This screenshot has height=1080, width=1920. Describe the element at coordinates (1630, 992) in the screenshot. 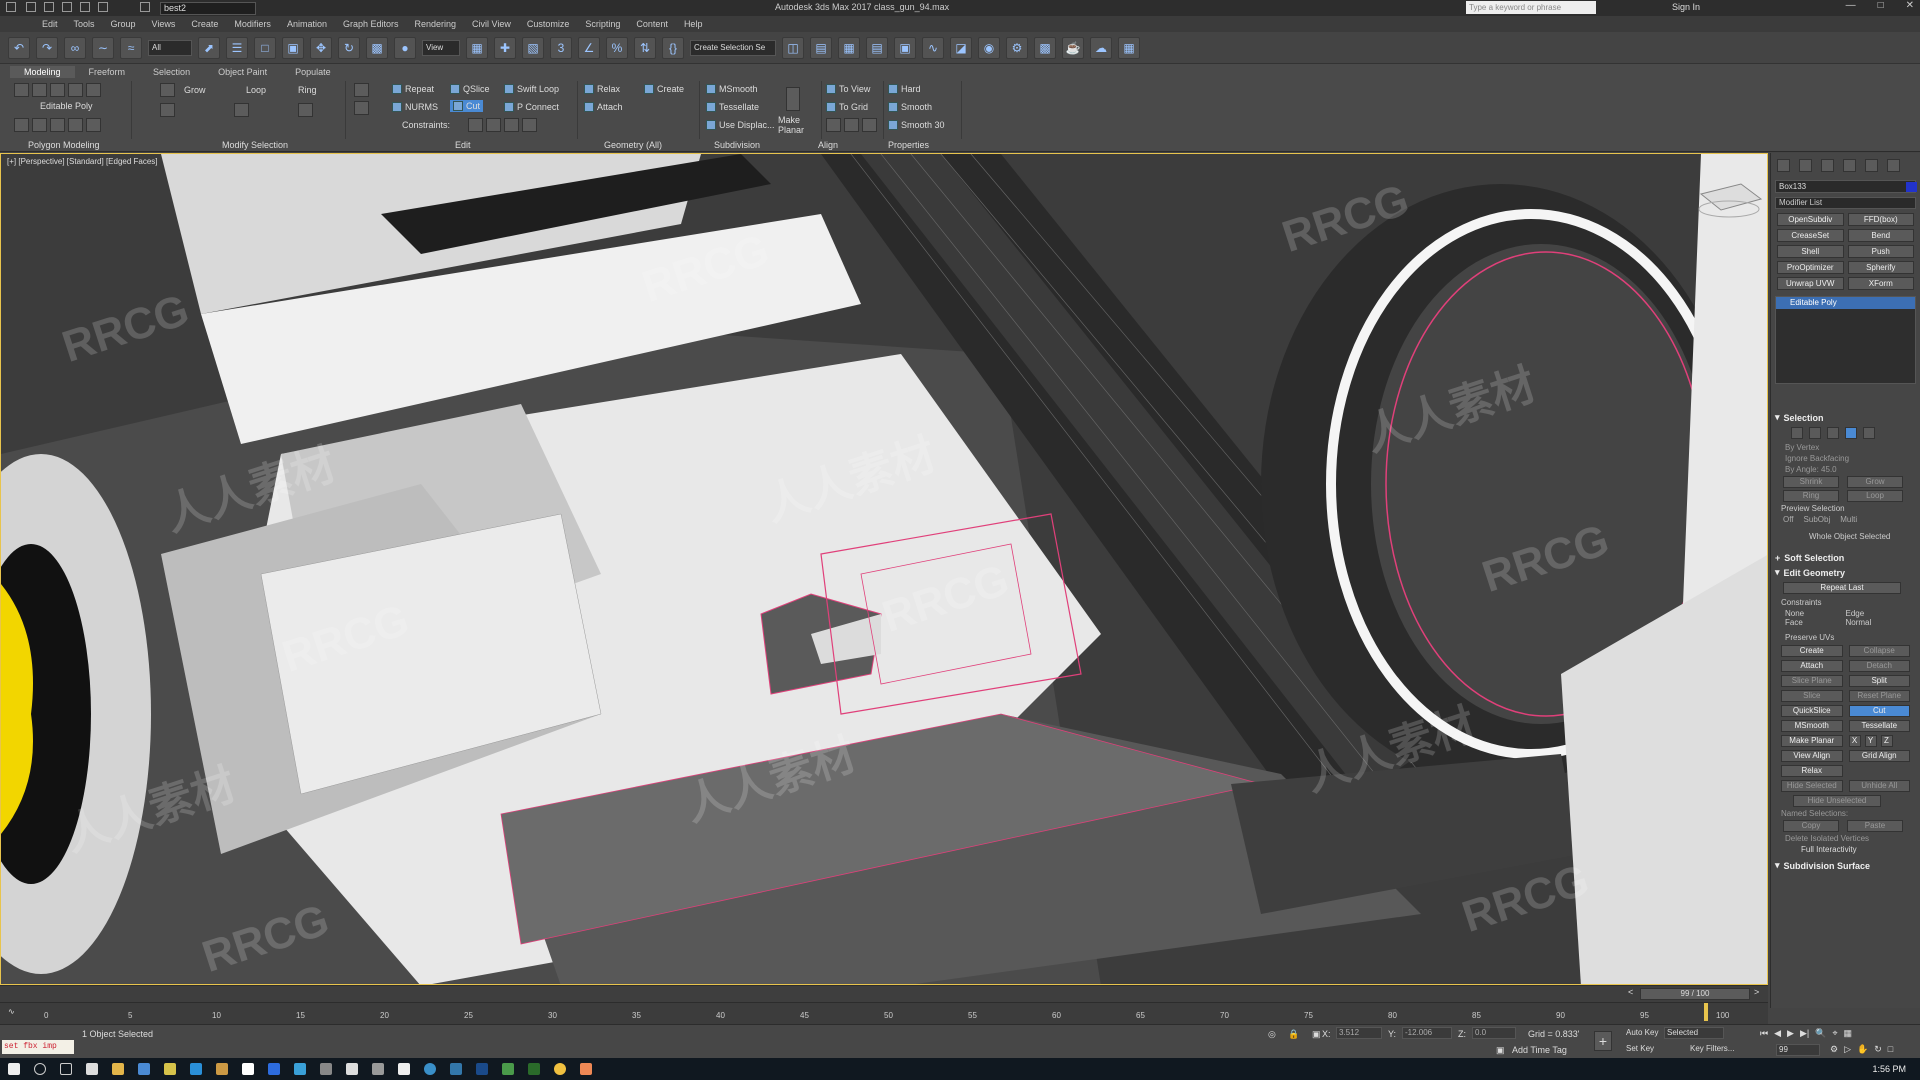

I see `prev-frame-icon: <` at that location.